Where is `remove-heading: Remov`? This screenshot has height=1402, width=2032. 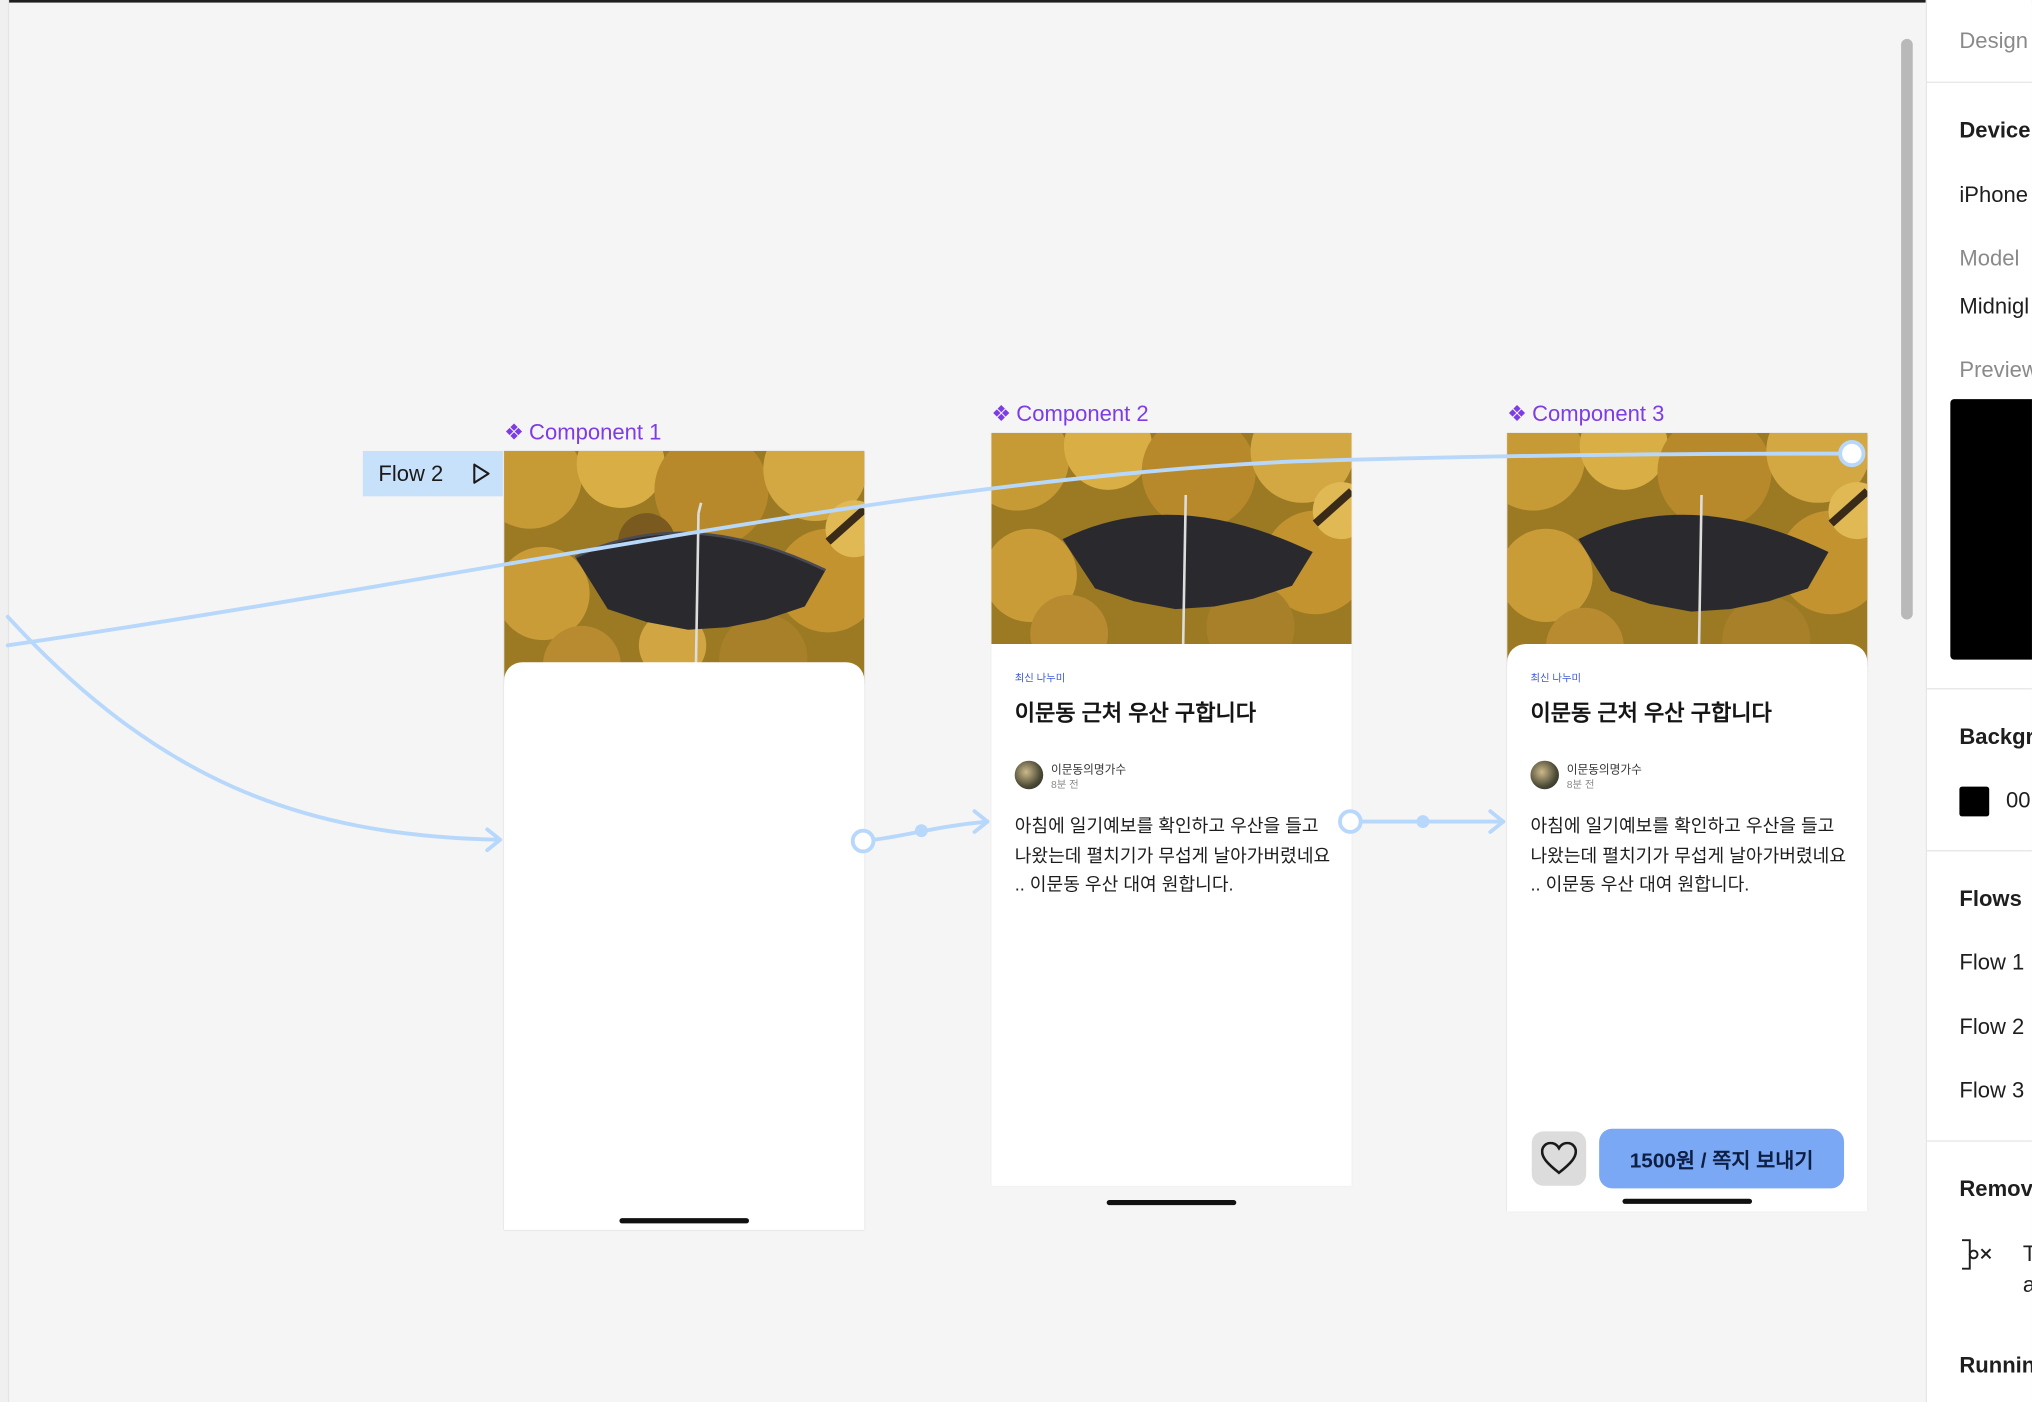
remove-heading: Remov is located at coordinates (1995, 1189).